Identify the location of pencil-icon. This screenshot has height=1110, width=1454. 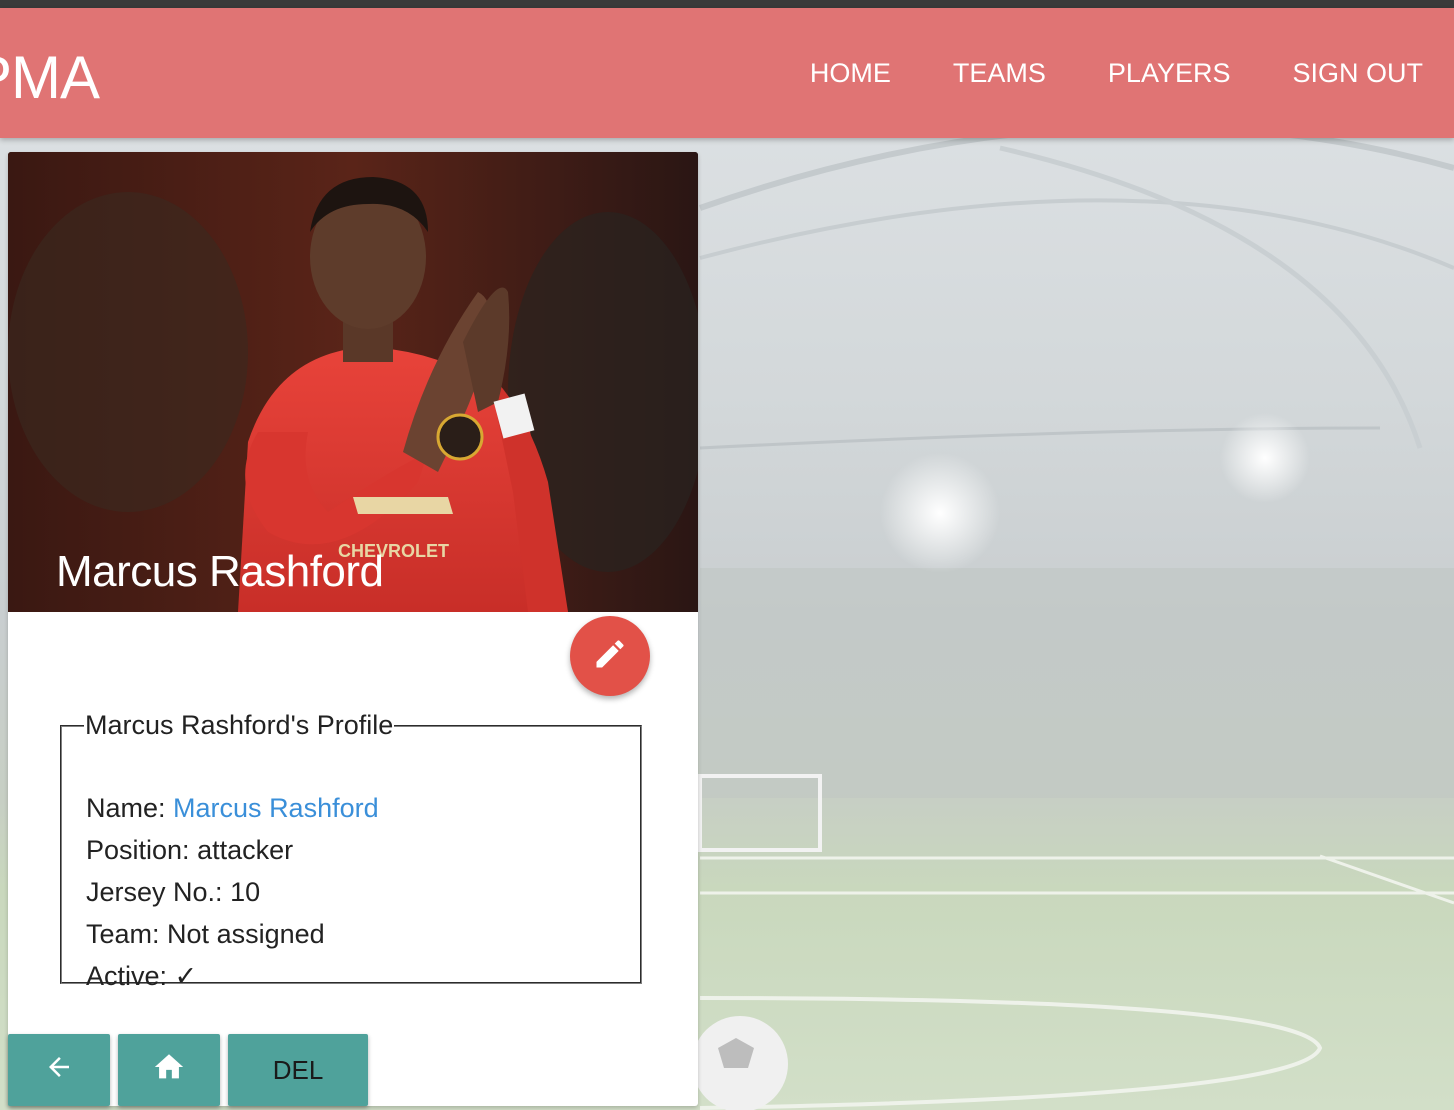
(610, 656).